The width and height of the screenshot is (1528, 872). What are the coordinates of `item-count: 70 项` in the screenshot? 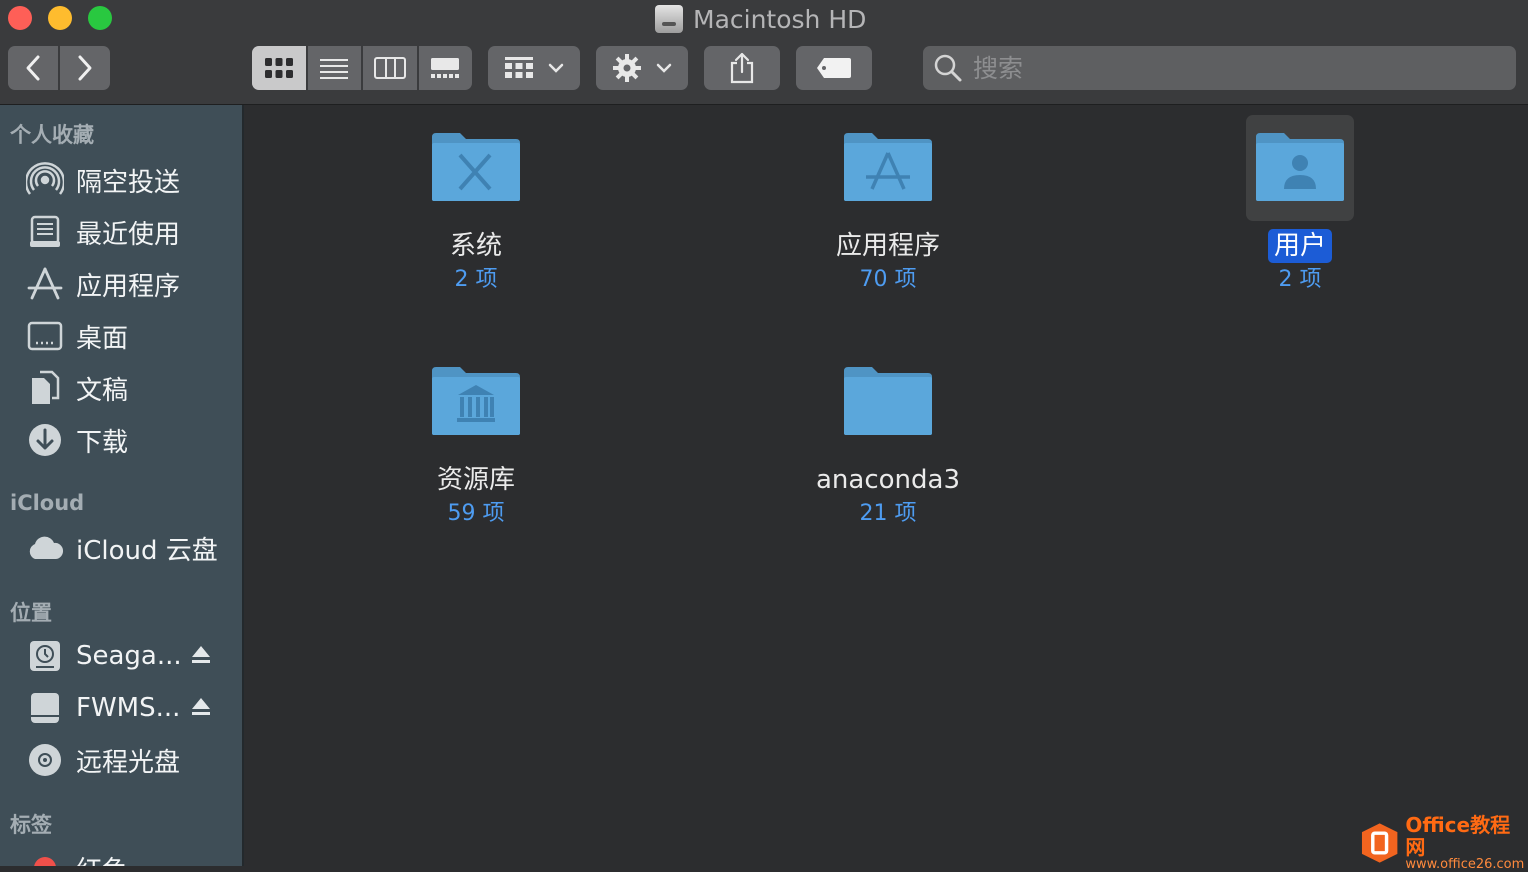 It's located at (888, 279).